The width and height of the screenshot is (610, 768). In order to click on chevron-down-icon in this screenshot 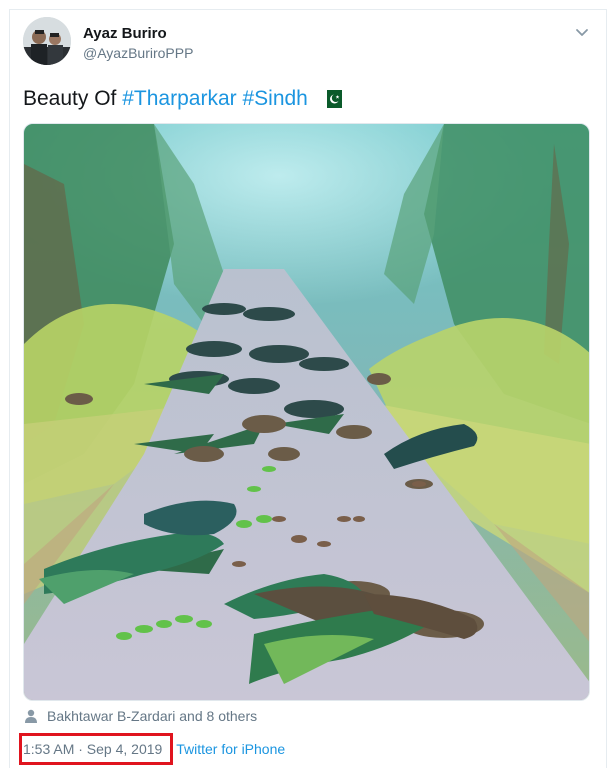, I will do `click(582, 32)`.